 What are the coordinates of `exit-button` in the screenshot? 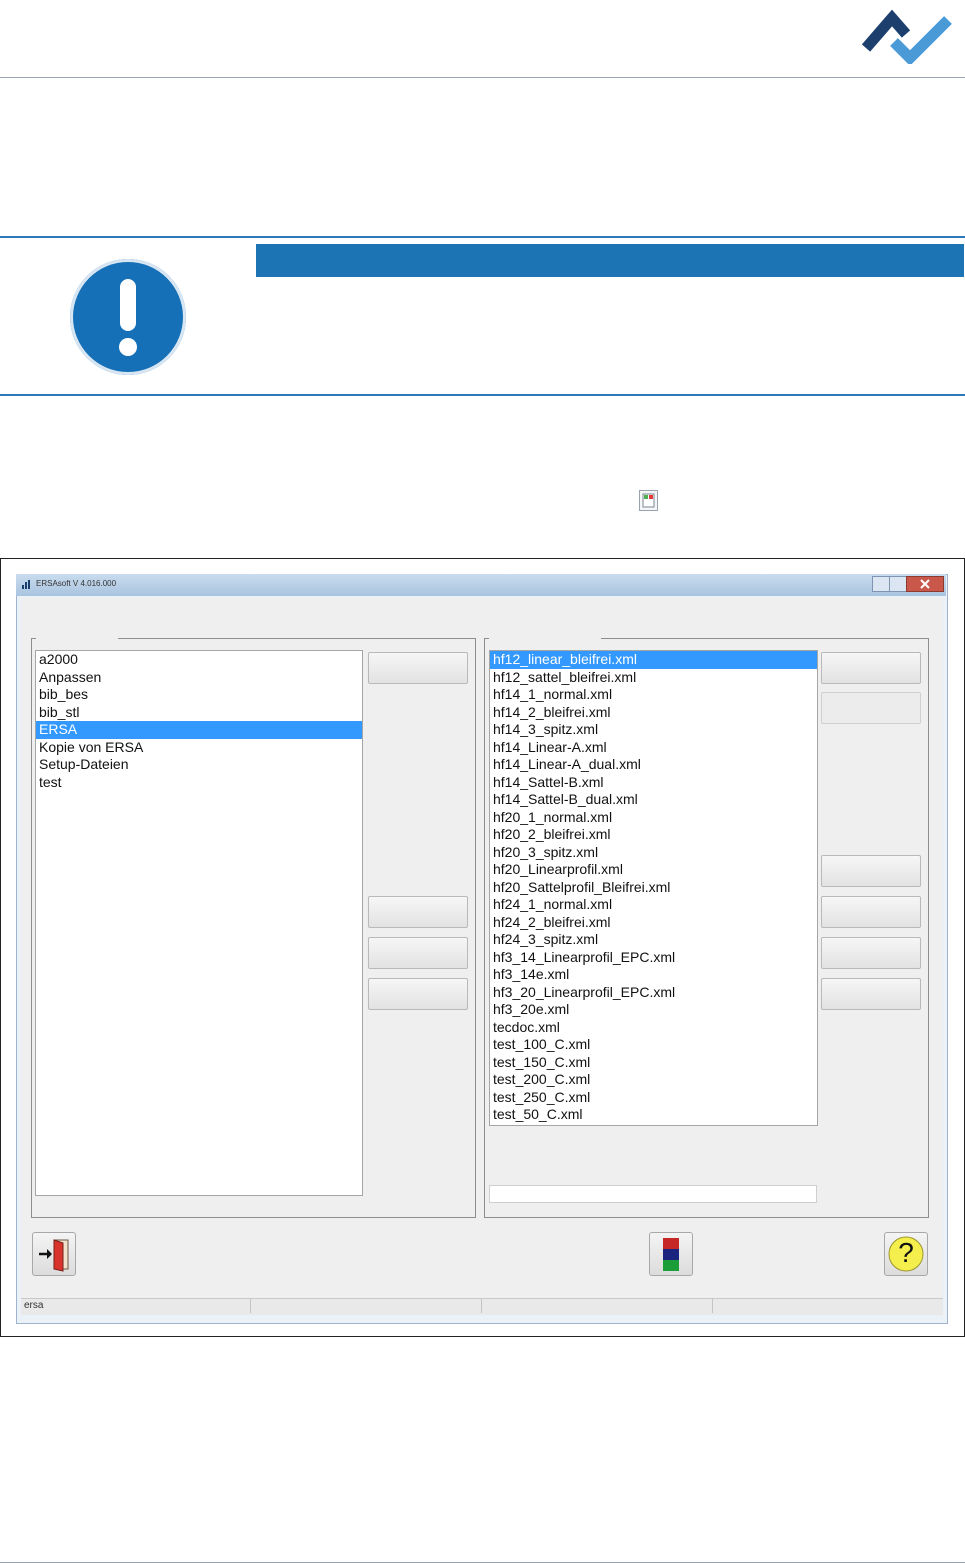 It's located at (54, 1254).